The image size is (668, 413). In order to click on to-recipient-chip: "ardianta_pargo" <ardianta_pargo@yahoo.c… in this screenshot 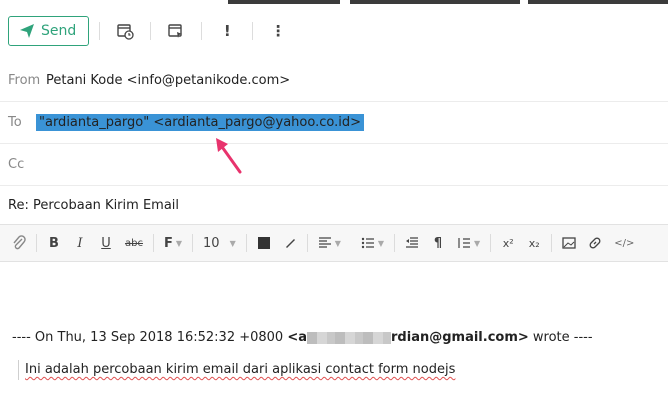, I will do `click(200, 122)`.